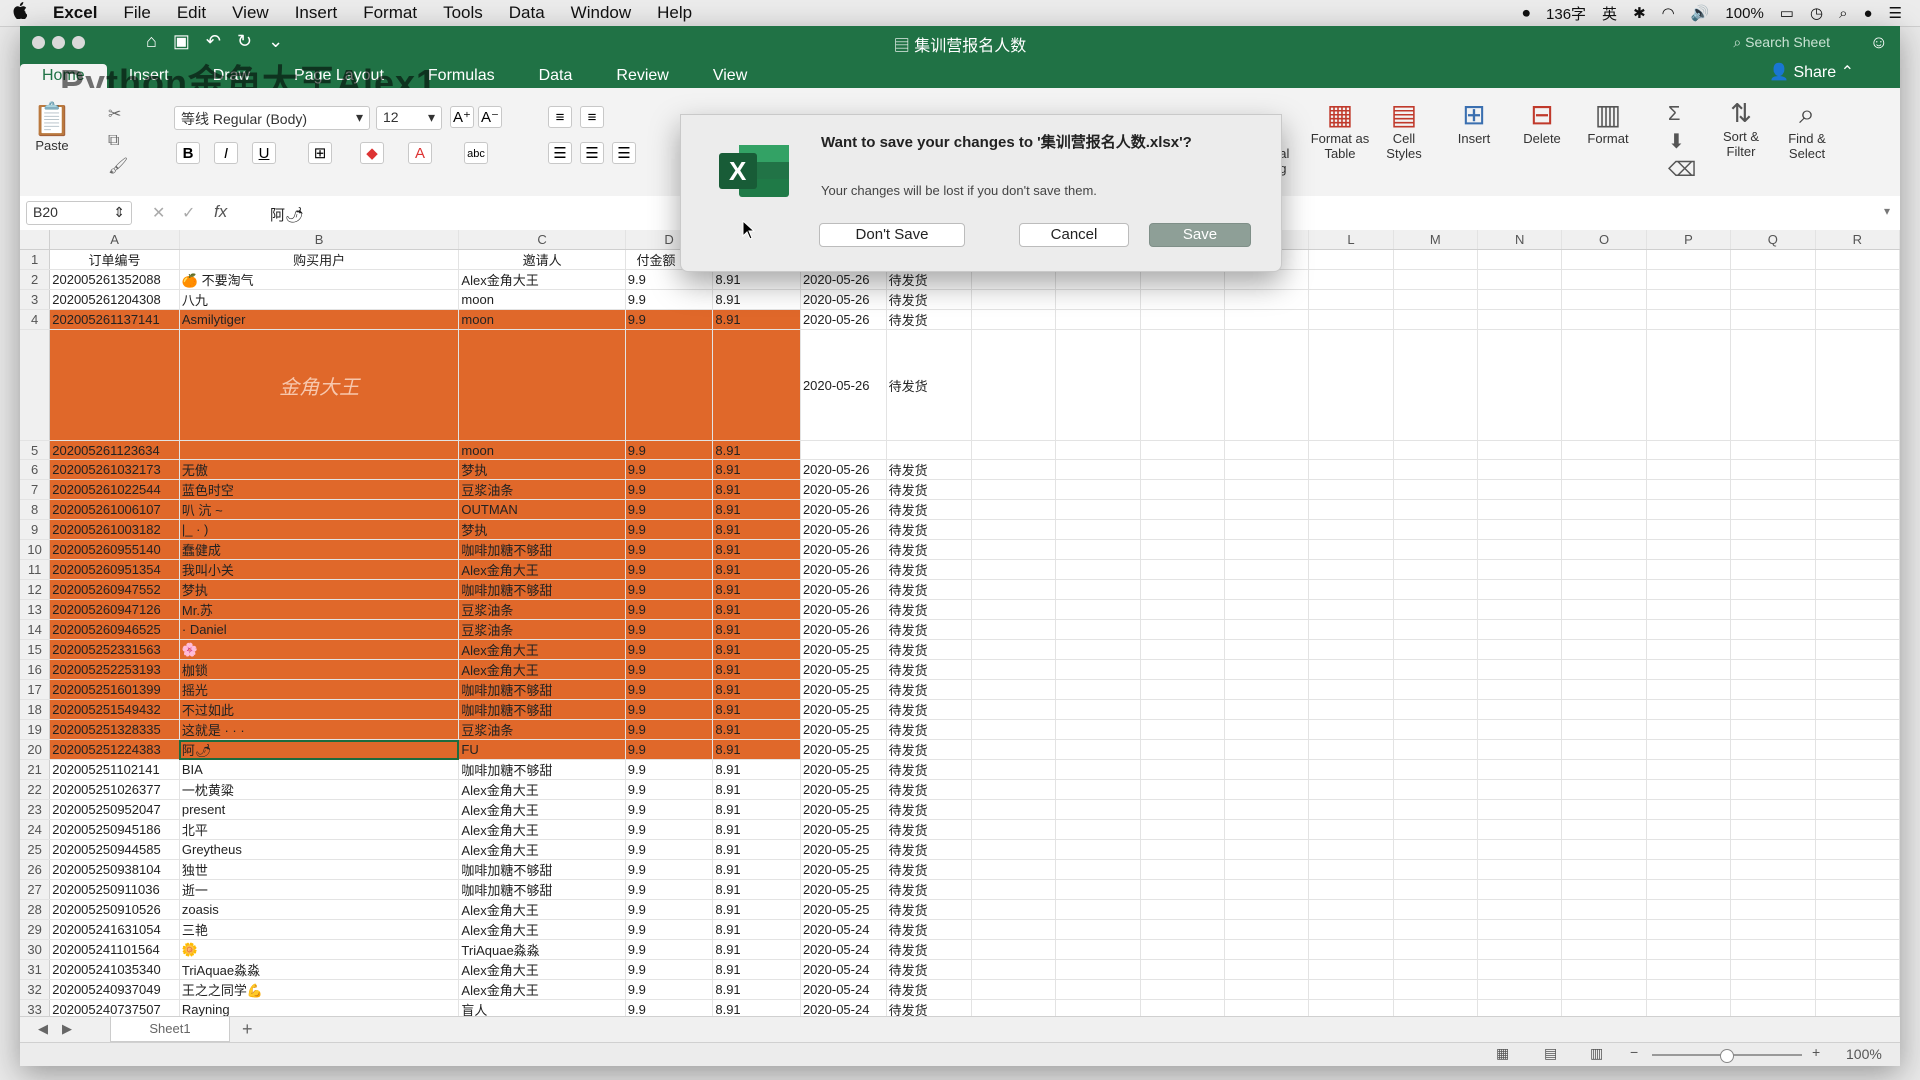  I want to click on font-color-button: A, so click(420, 153).